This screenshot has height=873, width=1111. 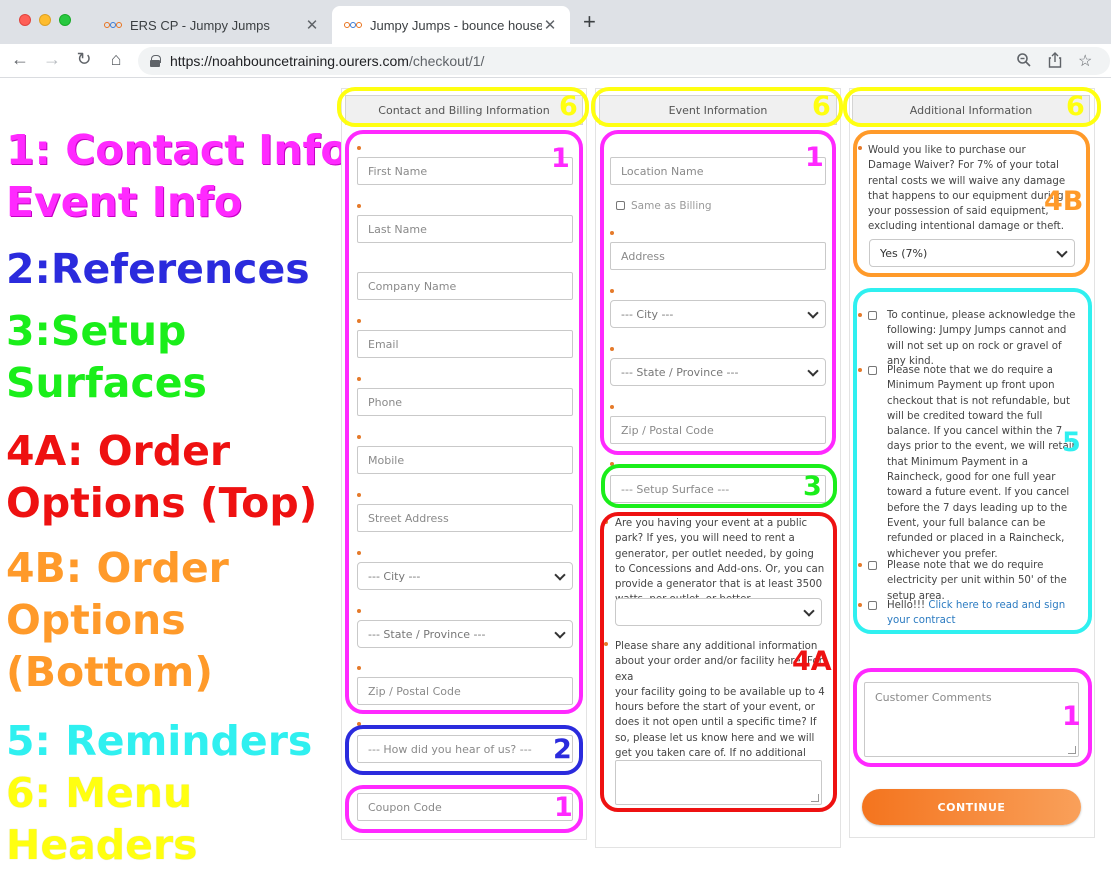 I want to click on contract-prefix: Hello!!!, so click(x=906, y=605).